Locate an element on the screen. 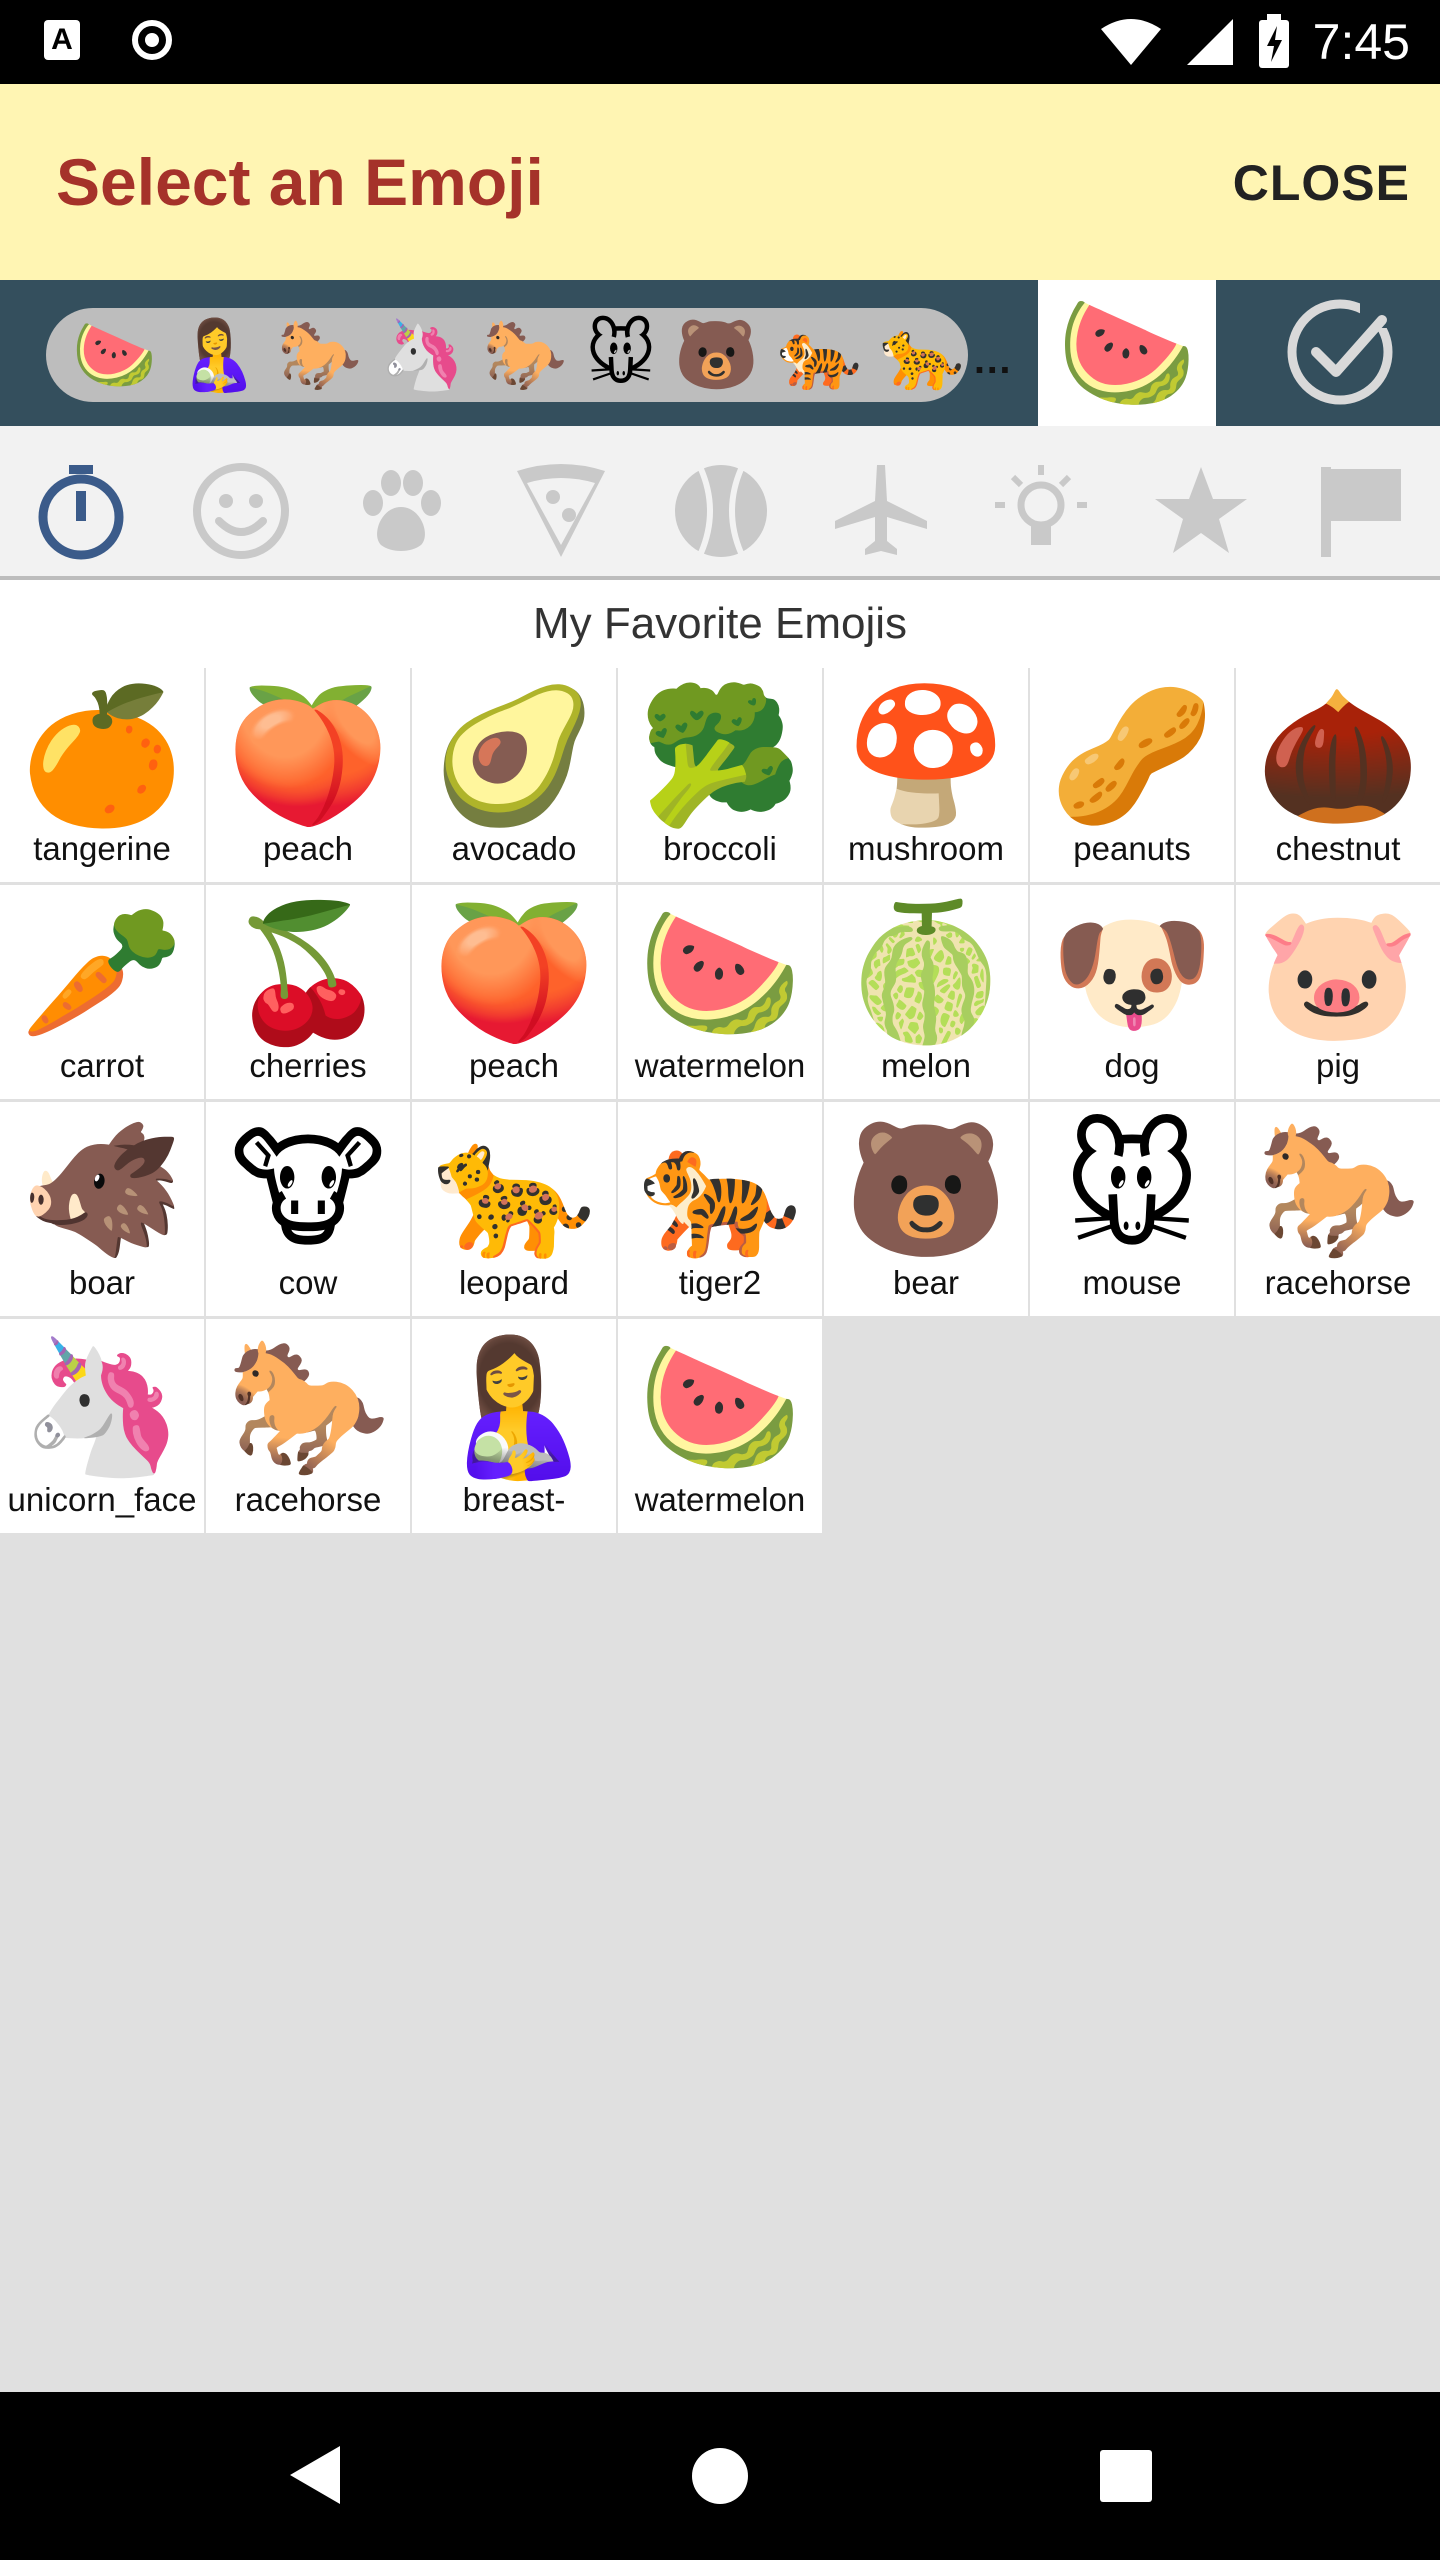 The image size is (1440, 2560). section-title: My Favorite Emojis is located at coordinates (720, 624).